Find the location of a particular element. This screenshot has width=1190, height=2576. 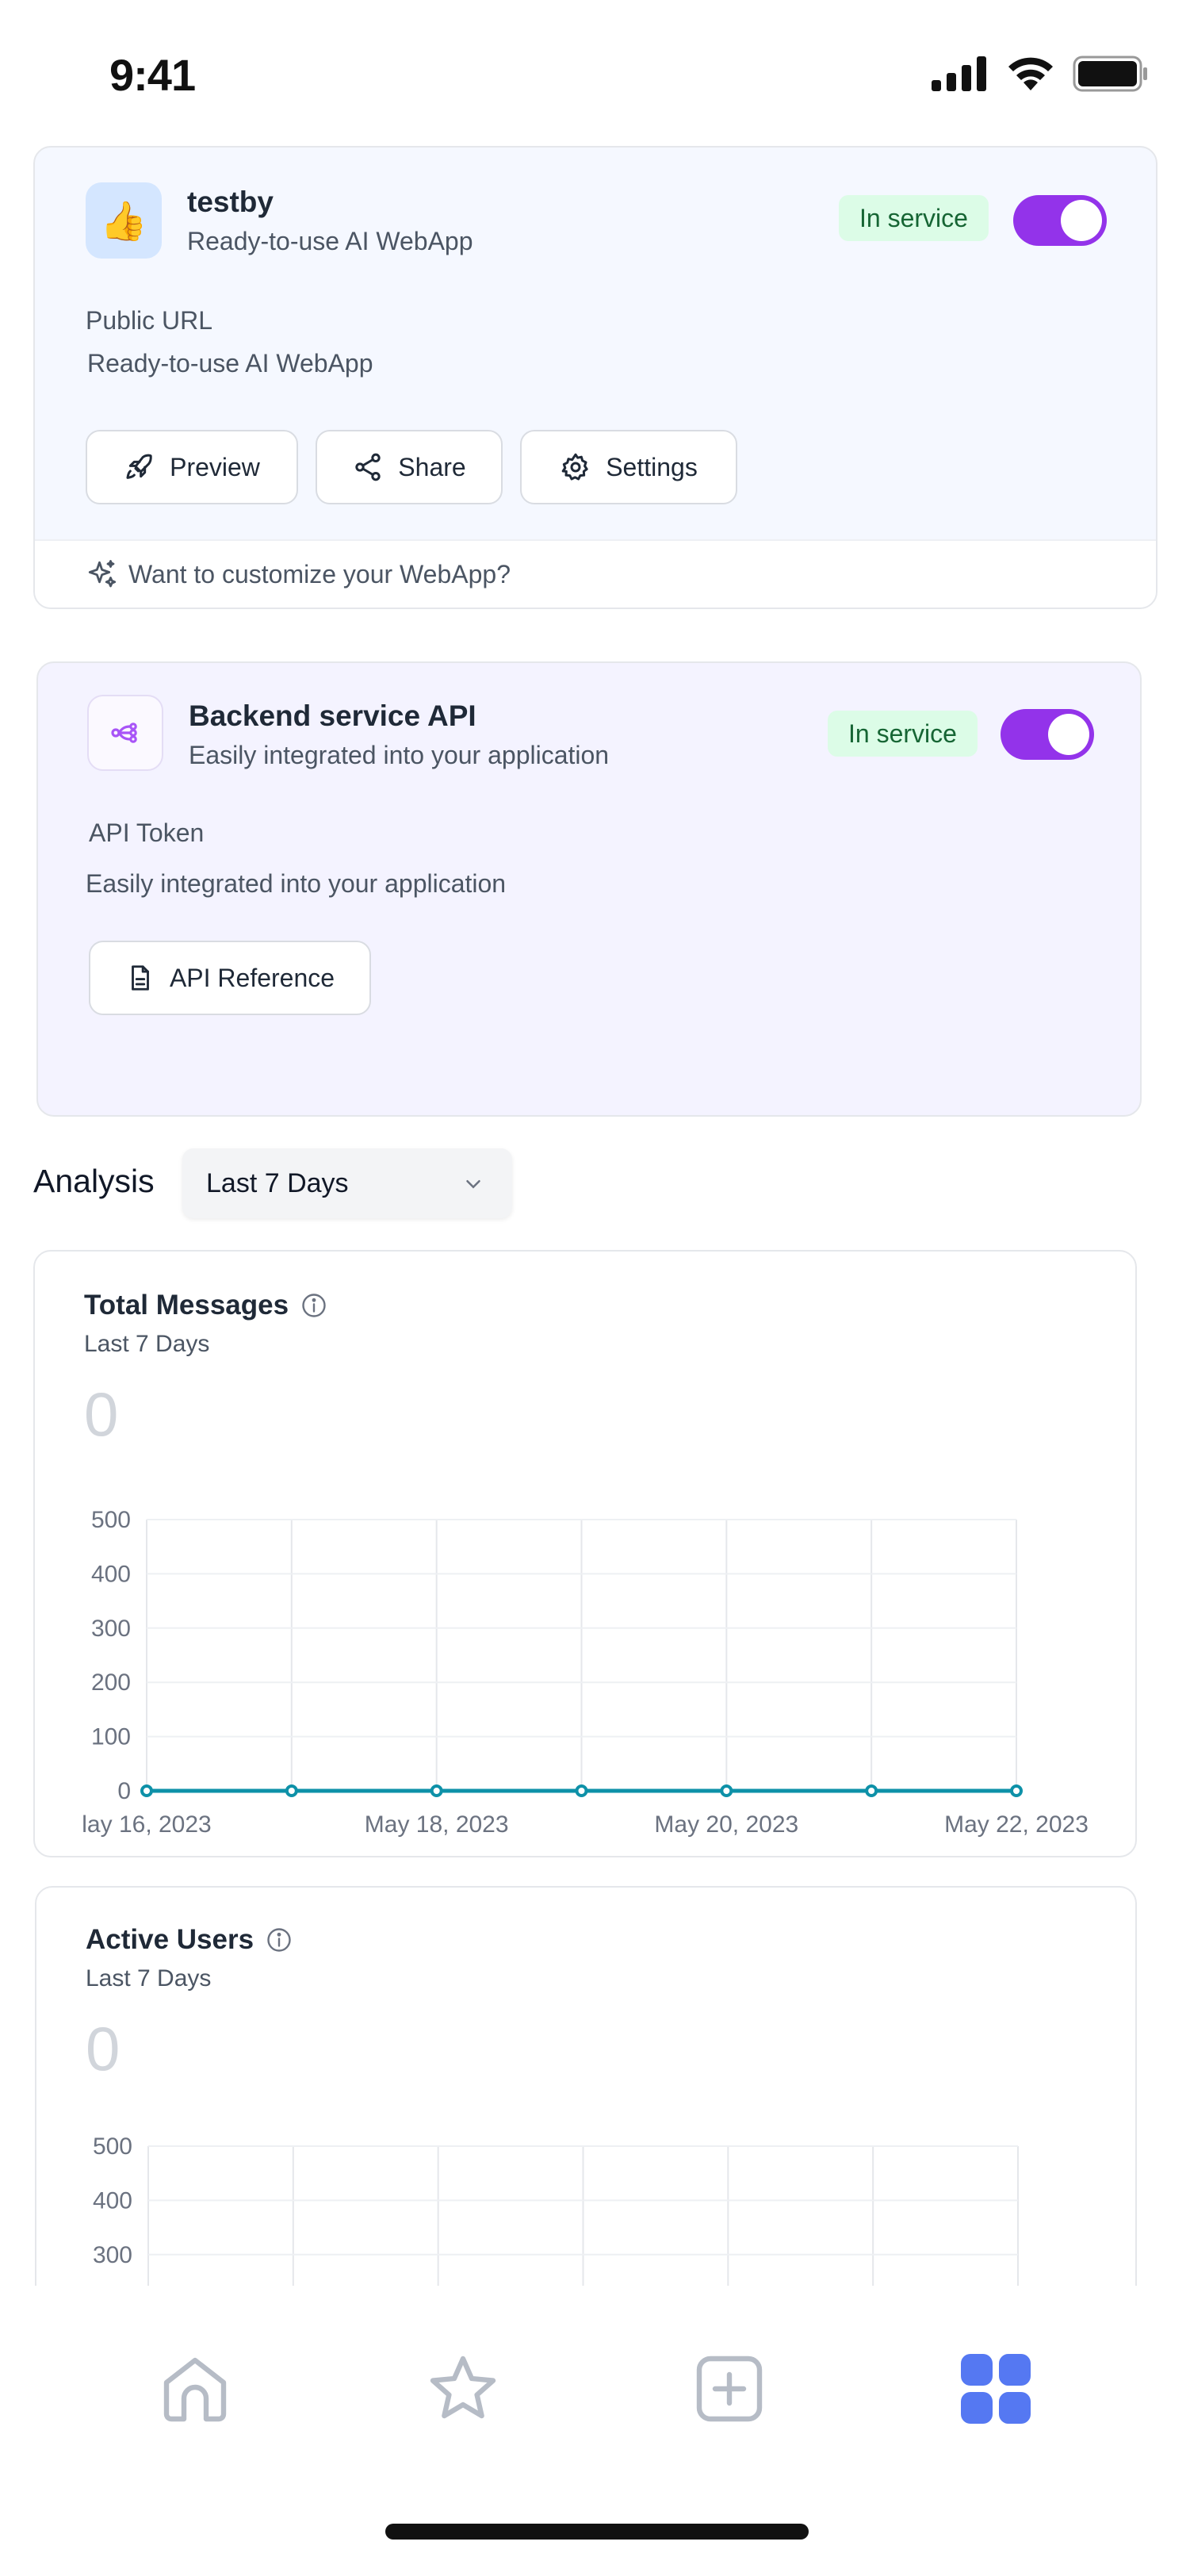

status-icons is located at coordinates (1040, 74).